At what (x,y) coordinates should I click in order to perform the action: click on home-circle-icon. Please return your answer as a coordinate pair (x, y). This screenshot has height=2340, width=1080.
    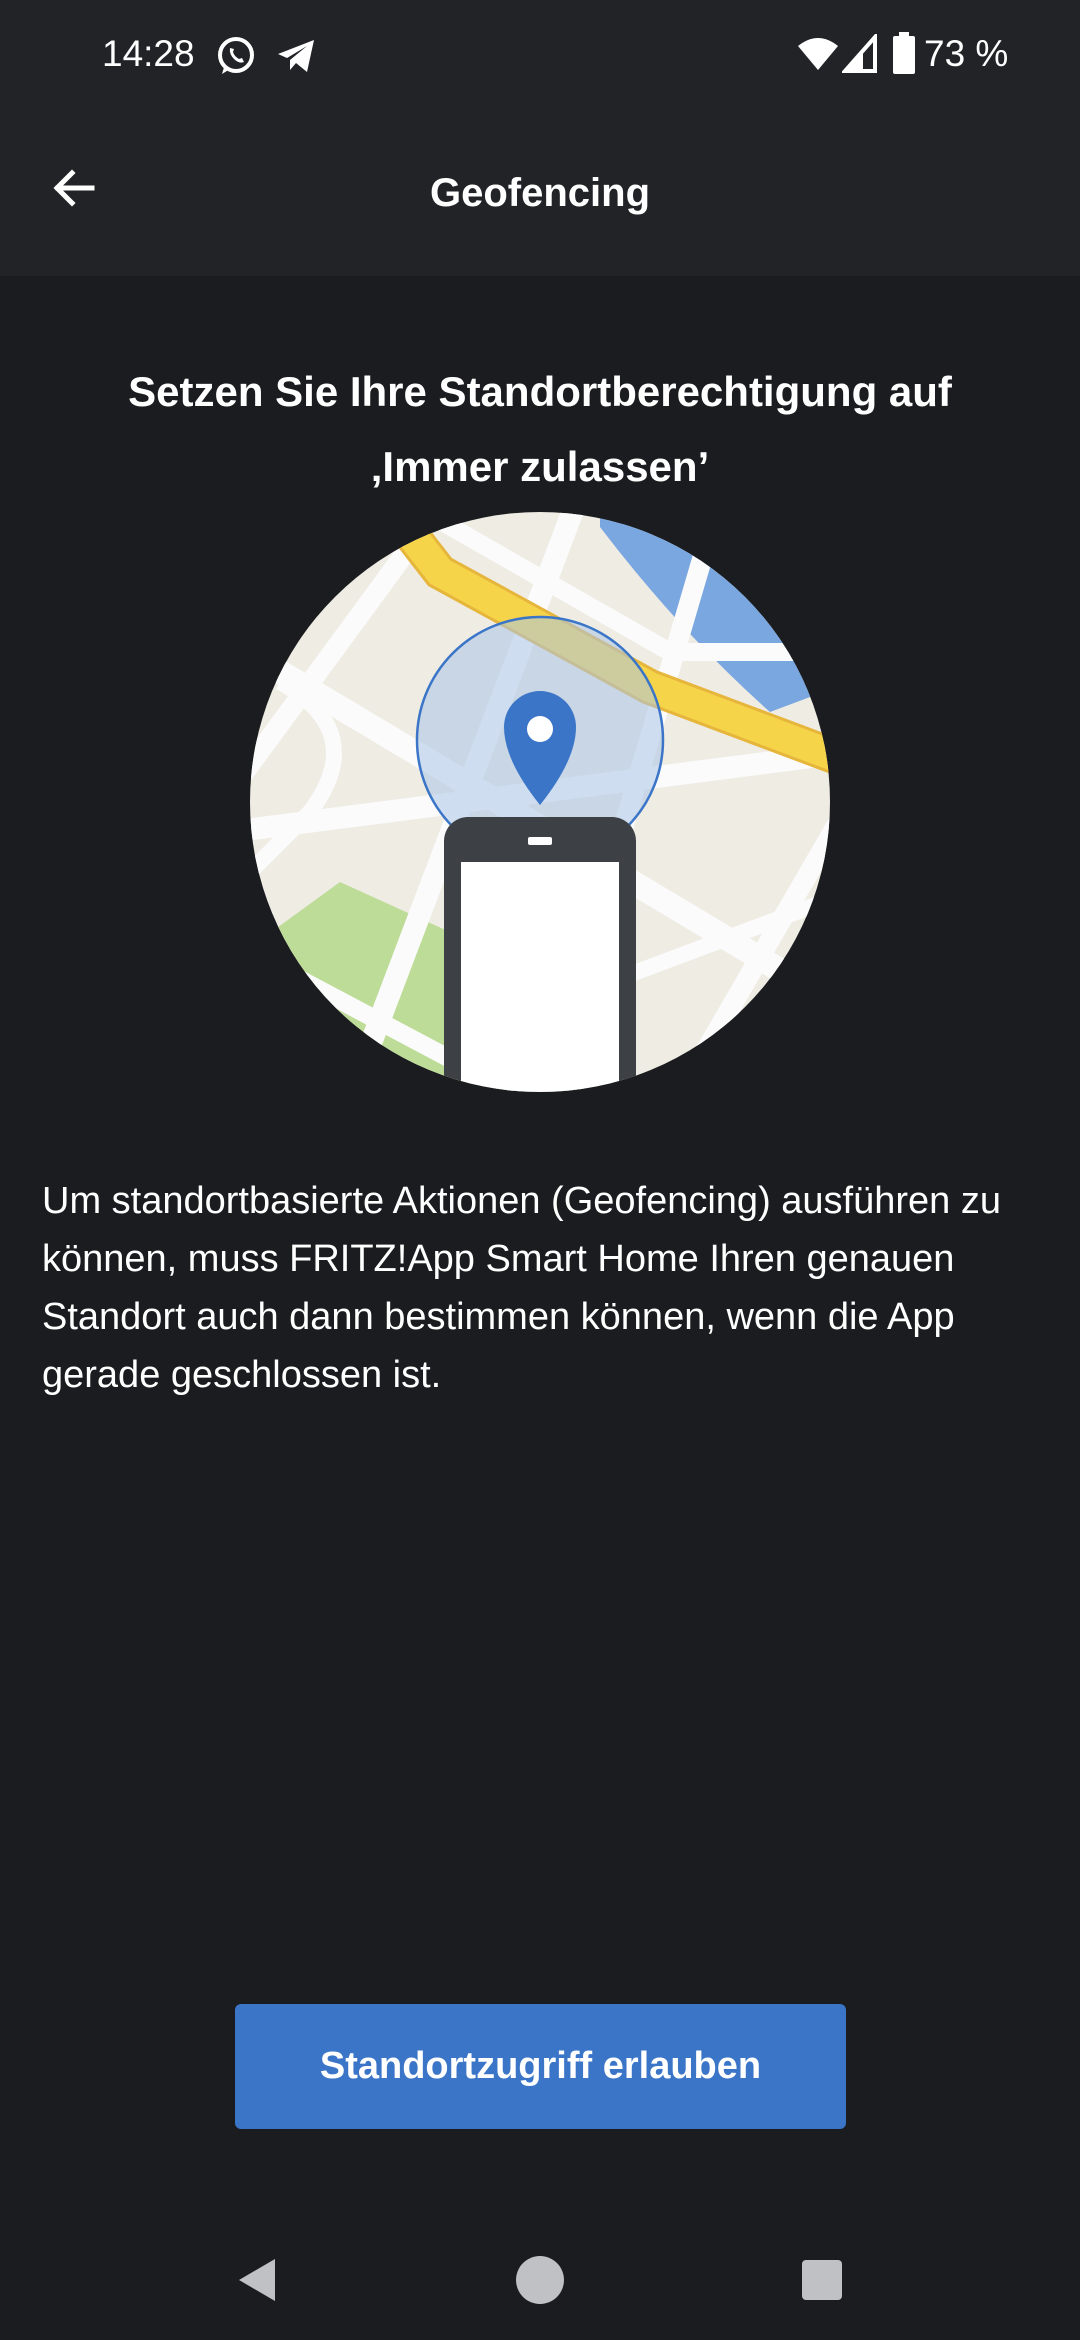
    Looking at the image, I should click on (540, 2280).